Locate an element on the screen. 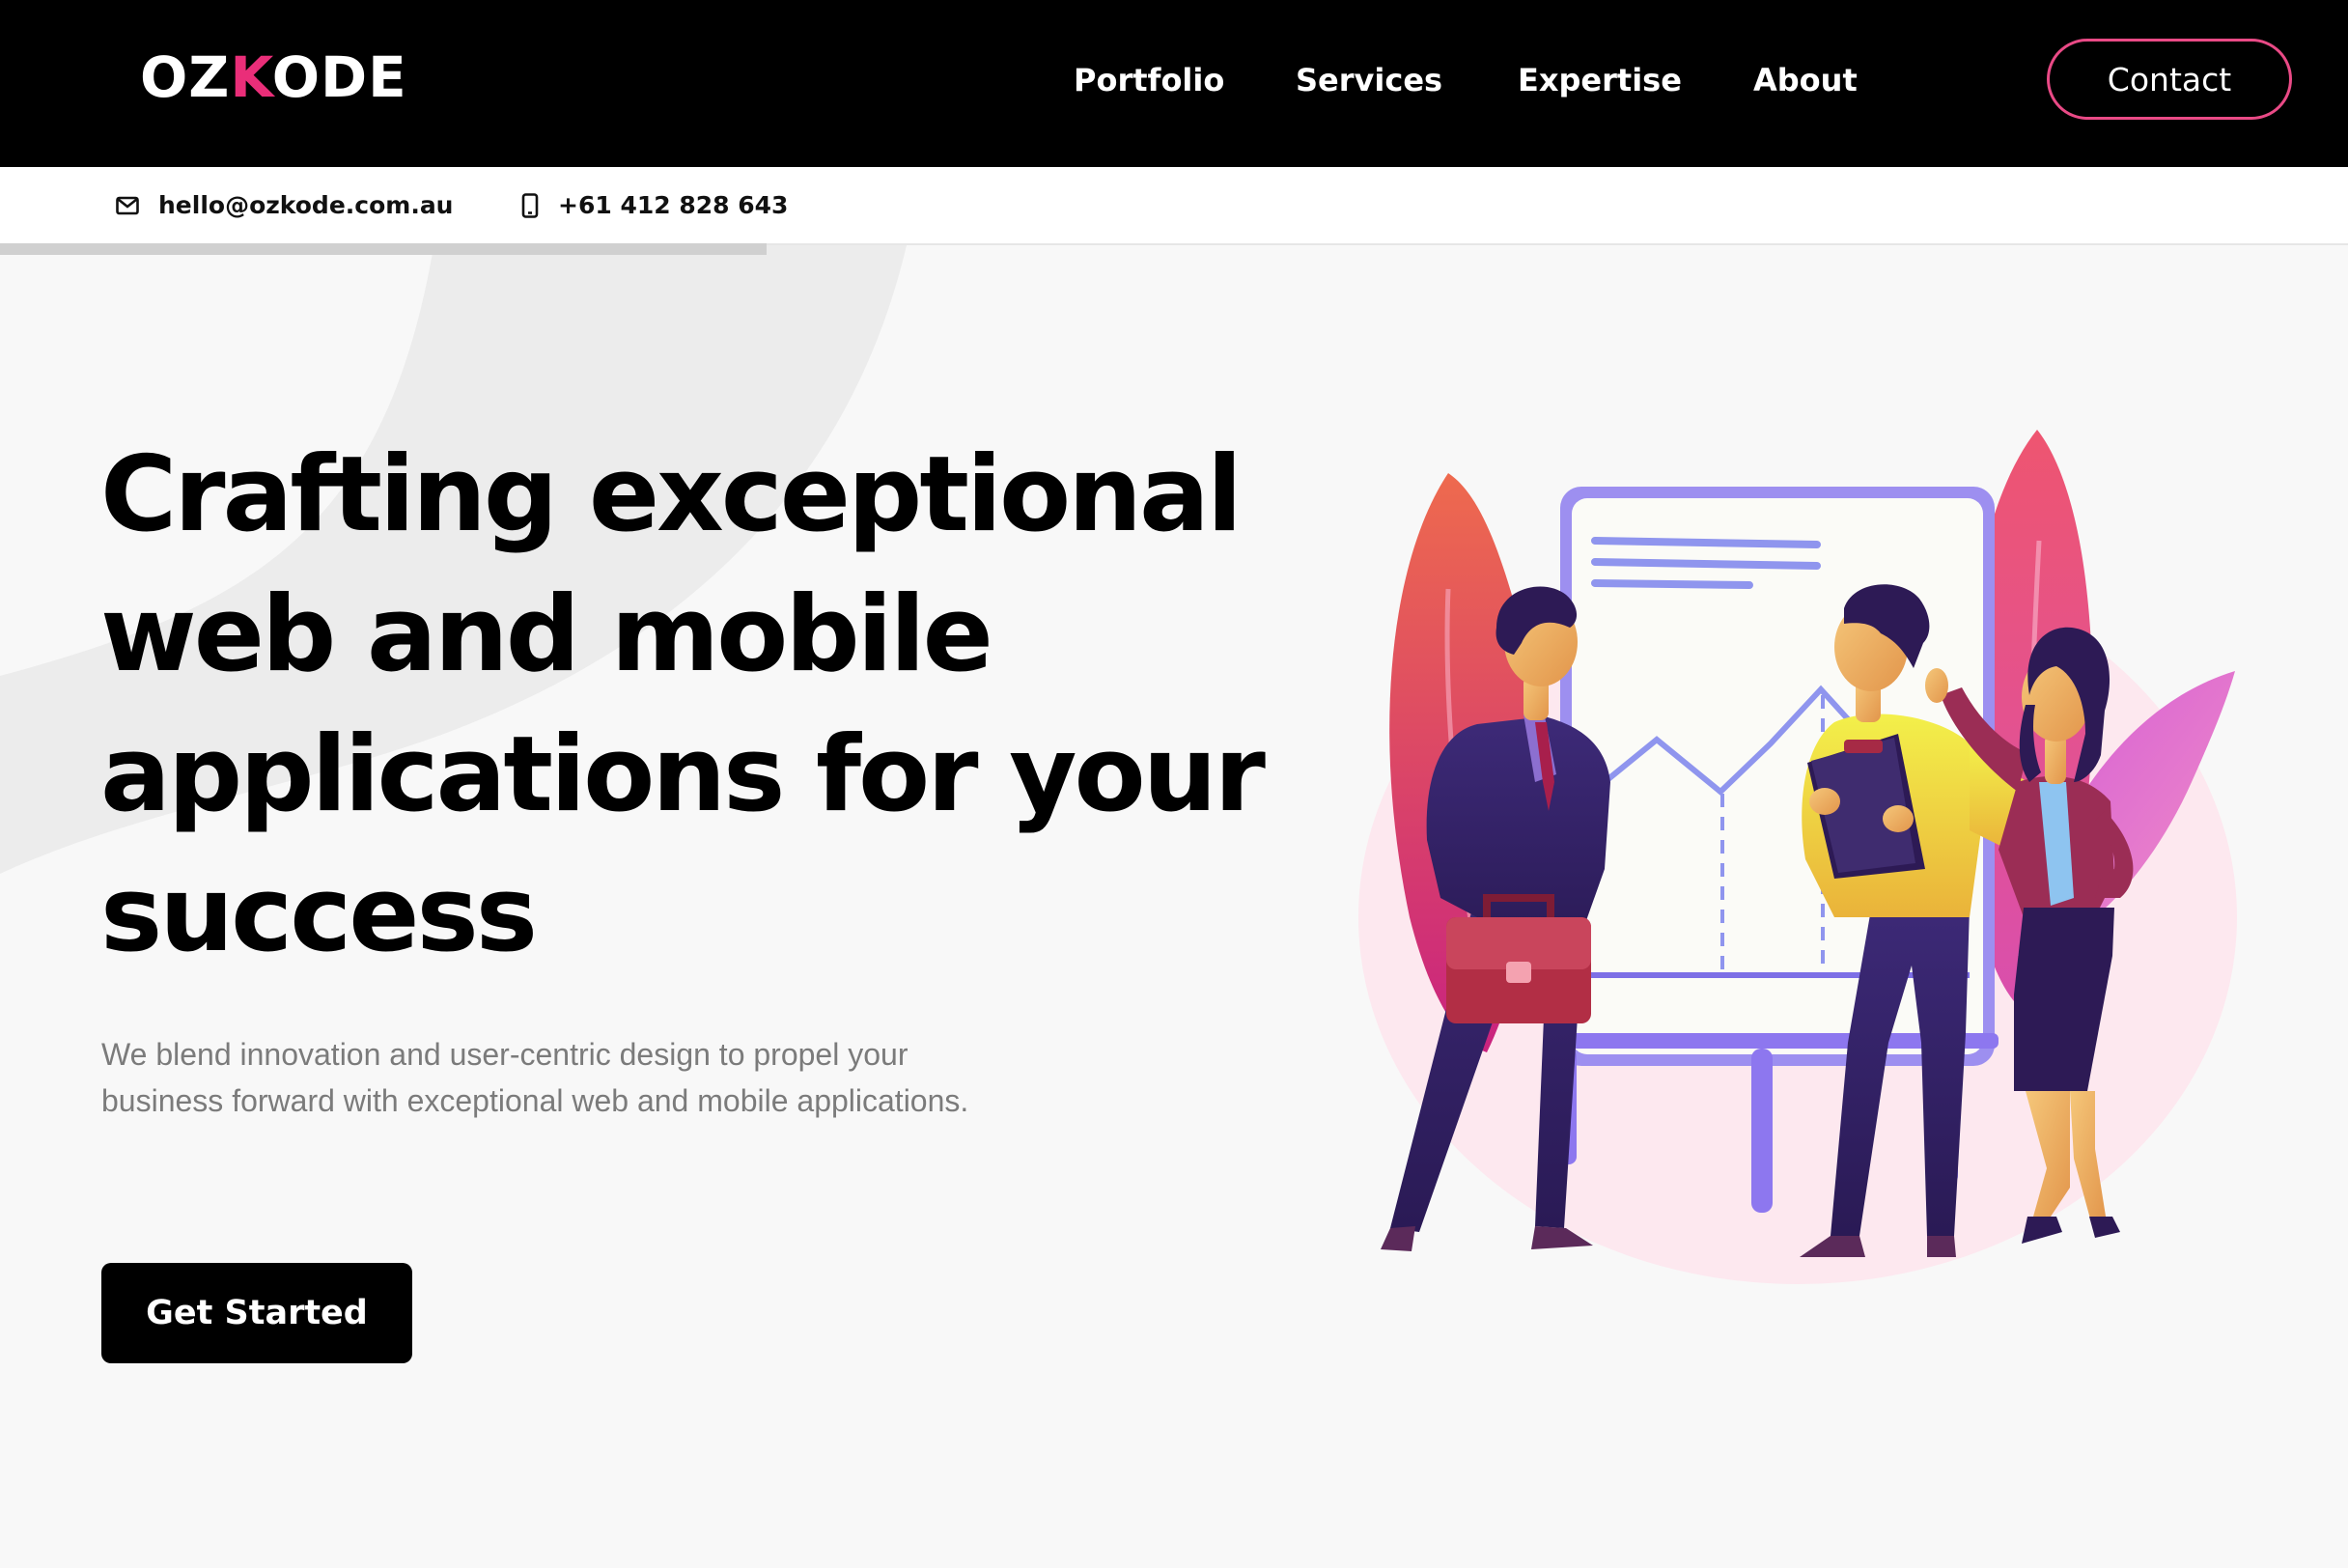 The width and height of the screenshot is (2348, 1568). nav-about: About is located at coordinates (1805, 80).